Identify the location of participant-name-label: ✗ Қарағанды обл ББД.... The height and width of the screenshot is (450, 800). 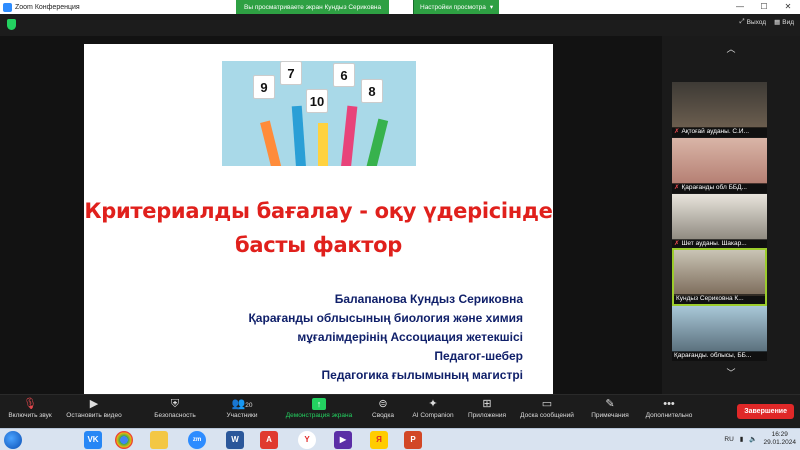
(719, 188).